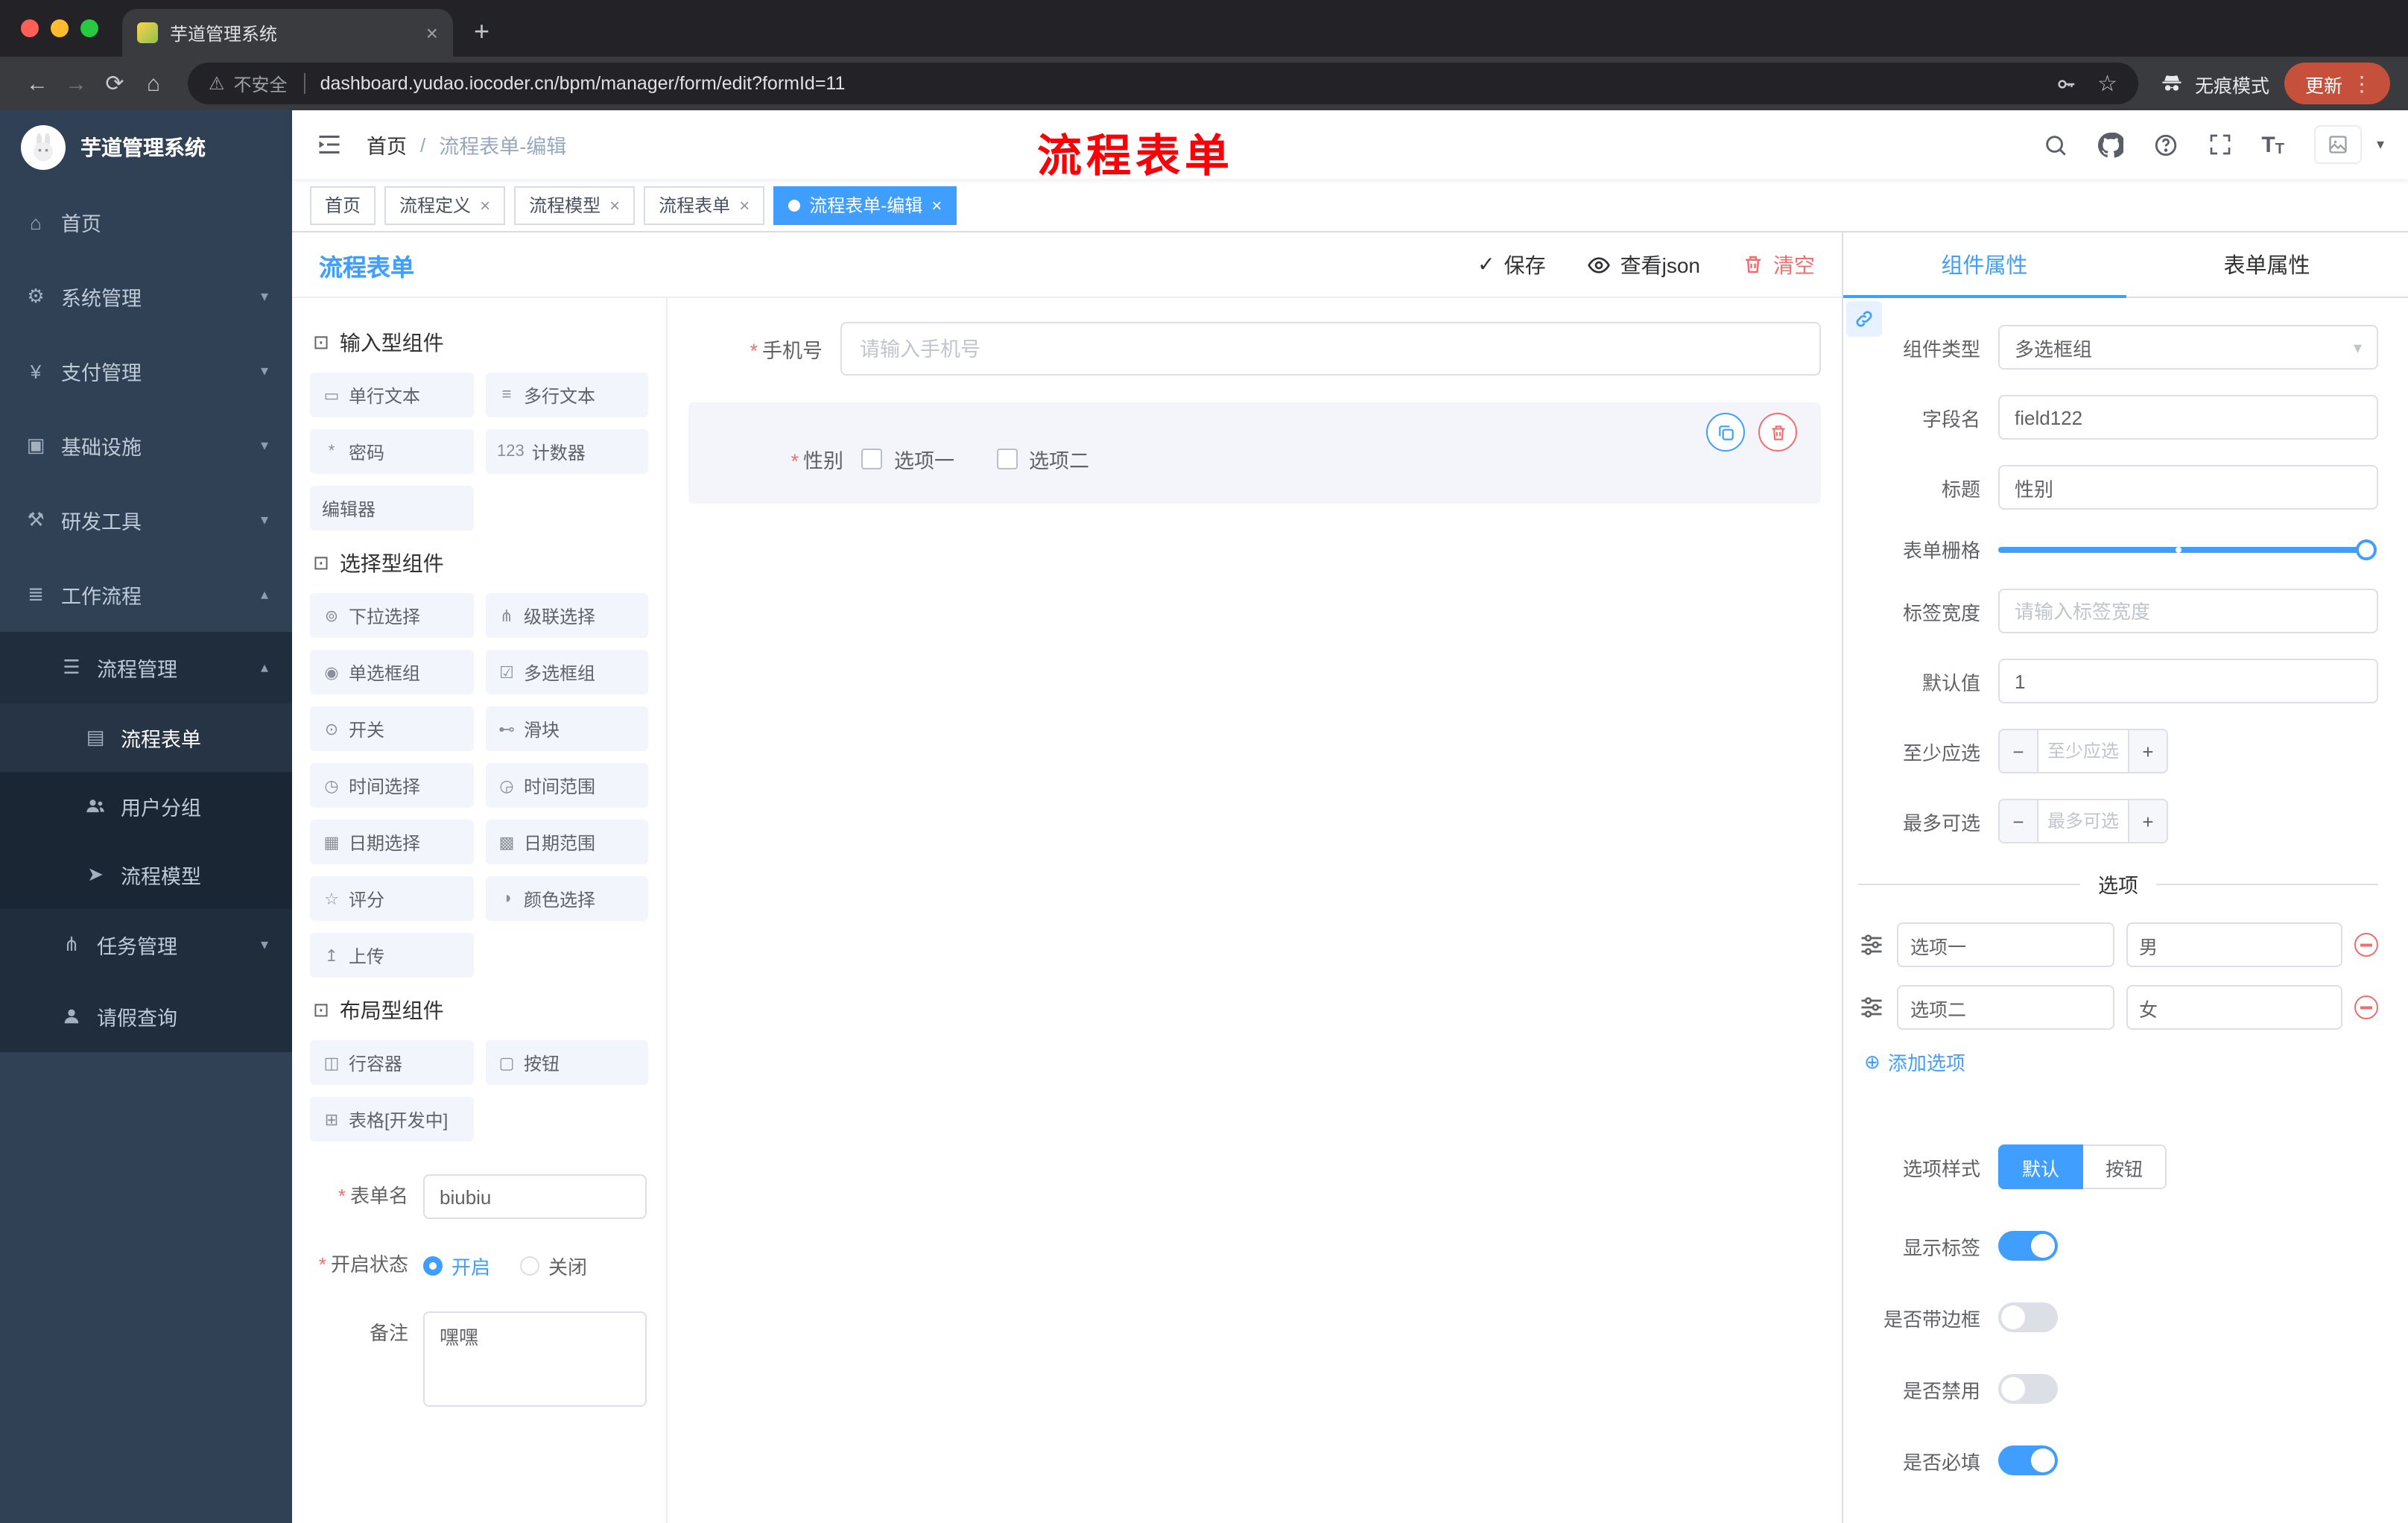 The width and height of the screenshot is (2408, 1523). What do you see at coordinates (2121, 1062) in the screenshot?
I see `add-option-button: ⊕ 添加选项` at bounding box center [2121, 1062].